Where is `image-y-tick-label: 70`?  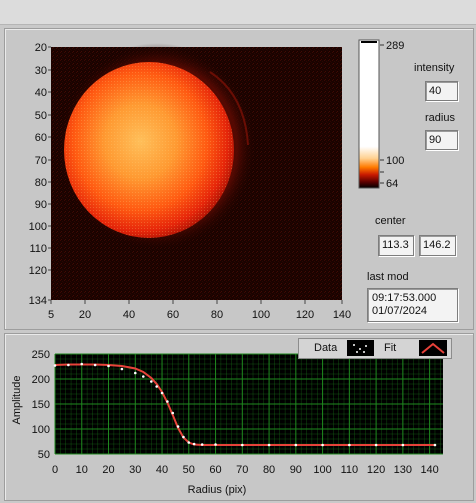
image-y-tick-label: 70 is located at coordinates (41, 161).